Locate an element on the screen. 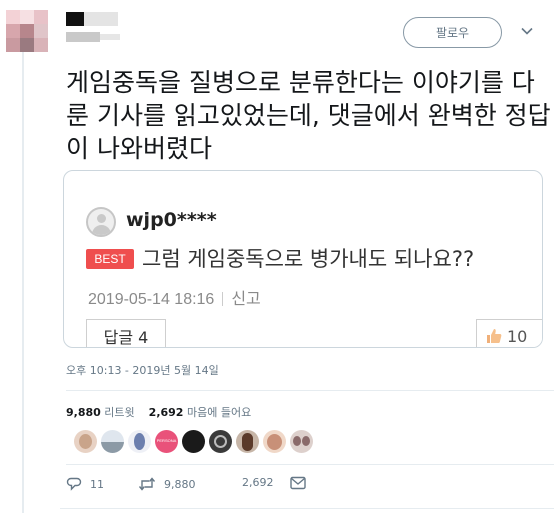 This screenshot has width=560, height=513. like-count: 2,692 is located at coordinates (258, 482).